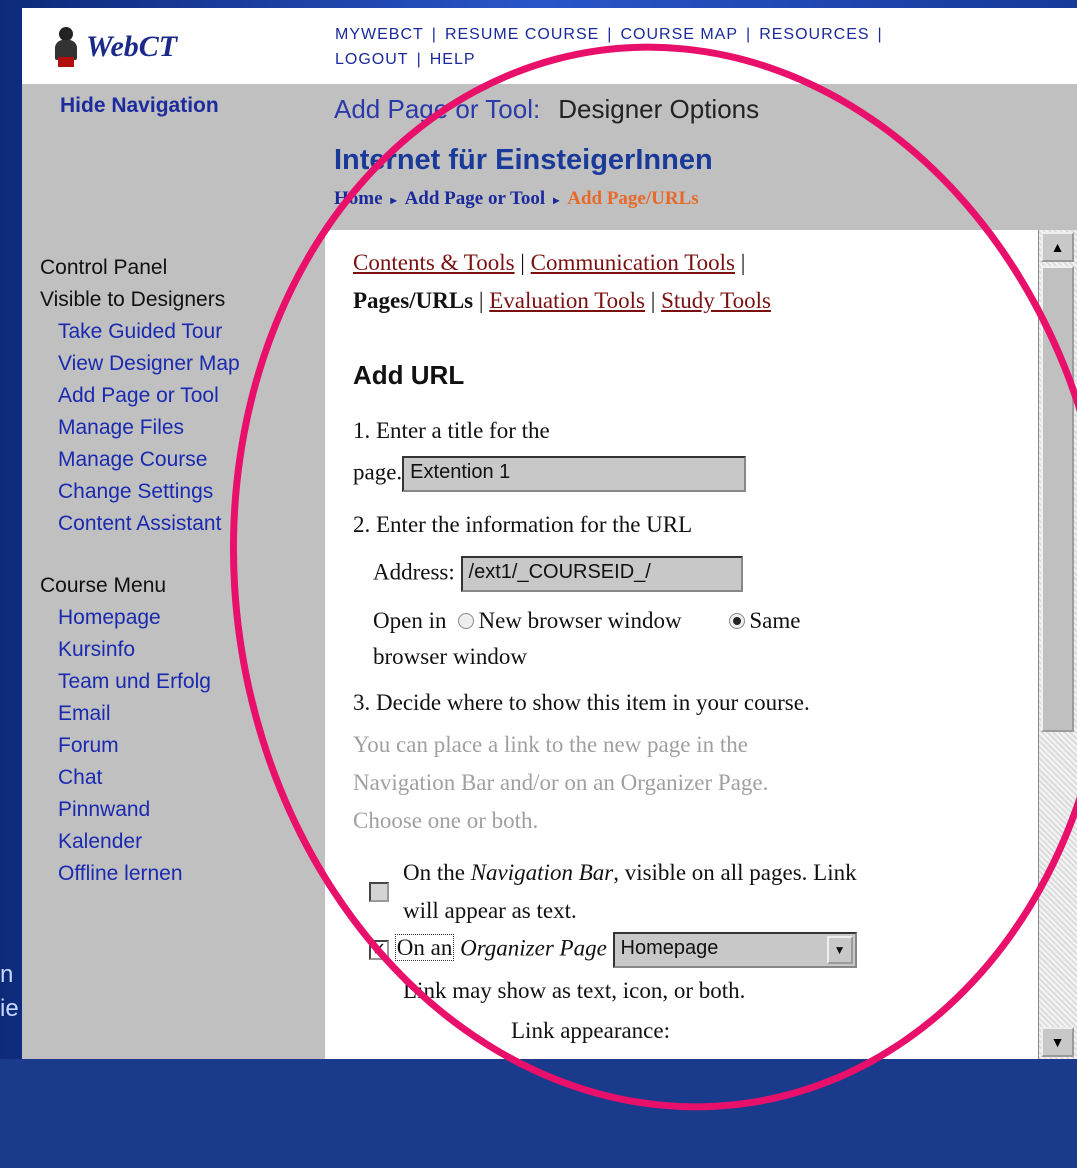 This screenshot has height=1168, width=1077. Describe the element at coordinates (9, 991) in the screenshot. I see `slide-background-text: n ie` at that location.